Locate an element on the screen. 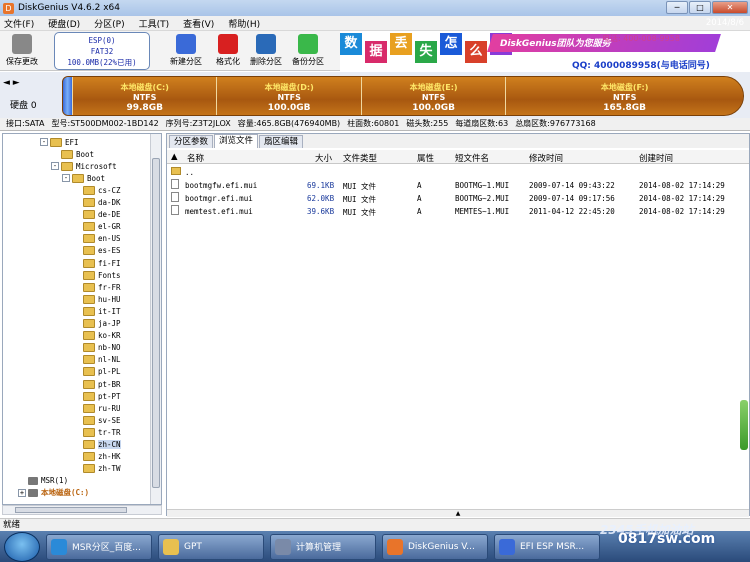 The height and width of the screenshot is (562, 750). menu-item-0: 文件(F) is located at coordinates (19, 23).